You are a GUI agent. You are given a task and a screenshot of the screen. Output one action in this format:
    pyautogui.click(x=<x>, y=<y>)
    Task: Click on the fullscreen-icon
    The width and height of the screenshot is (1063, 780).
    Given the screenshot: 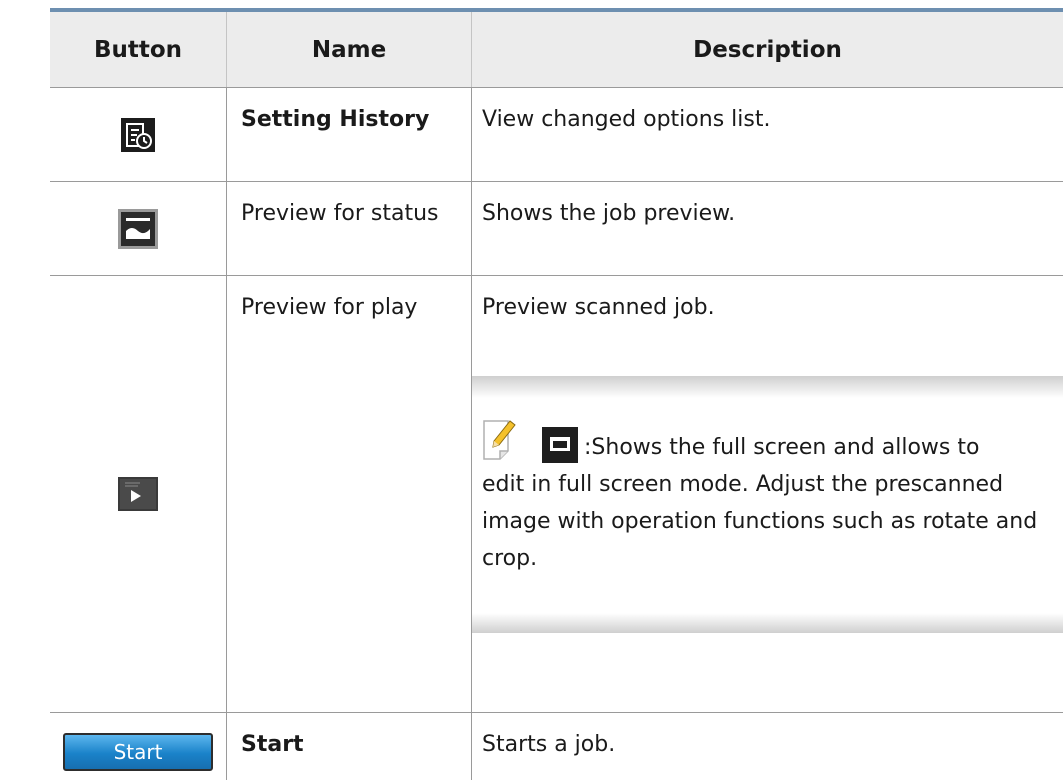 What is the action you would take?
    pyautogui.click(x=560, y=445)
    